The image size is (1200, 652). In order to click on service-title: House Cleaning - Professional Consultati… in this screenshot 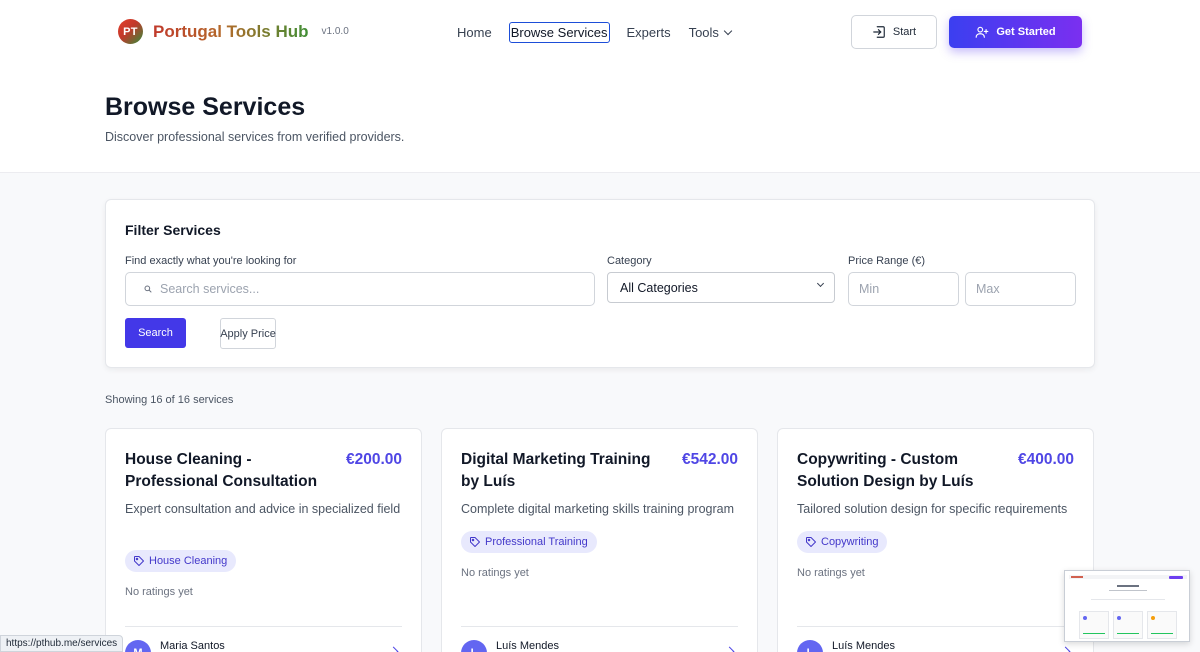, I will do `click(230, 471)`.